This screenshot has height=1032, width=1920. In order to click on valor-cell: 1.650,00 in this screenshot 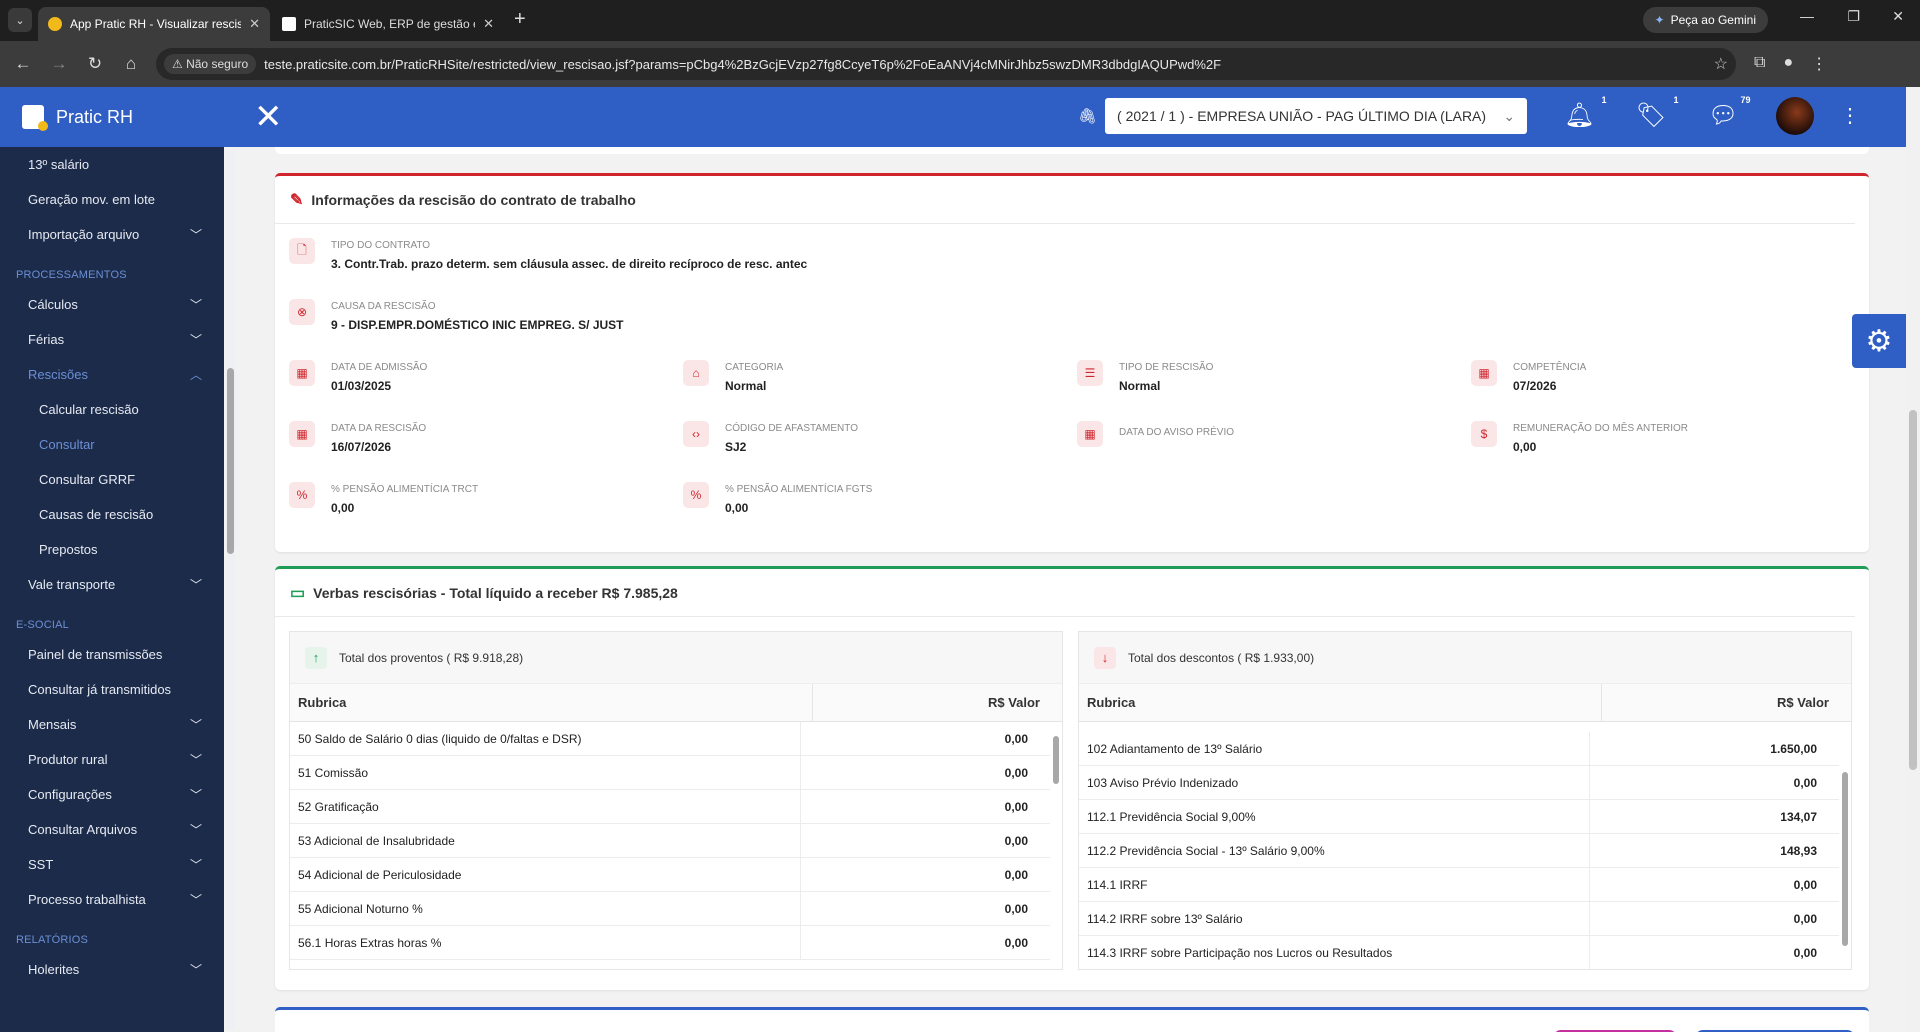, I will do `click(1714, 748)`.